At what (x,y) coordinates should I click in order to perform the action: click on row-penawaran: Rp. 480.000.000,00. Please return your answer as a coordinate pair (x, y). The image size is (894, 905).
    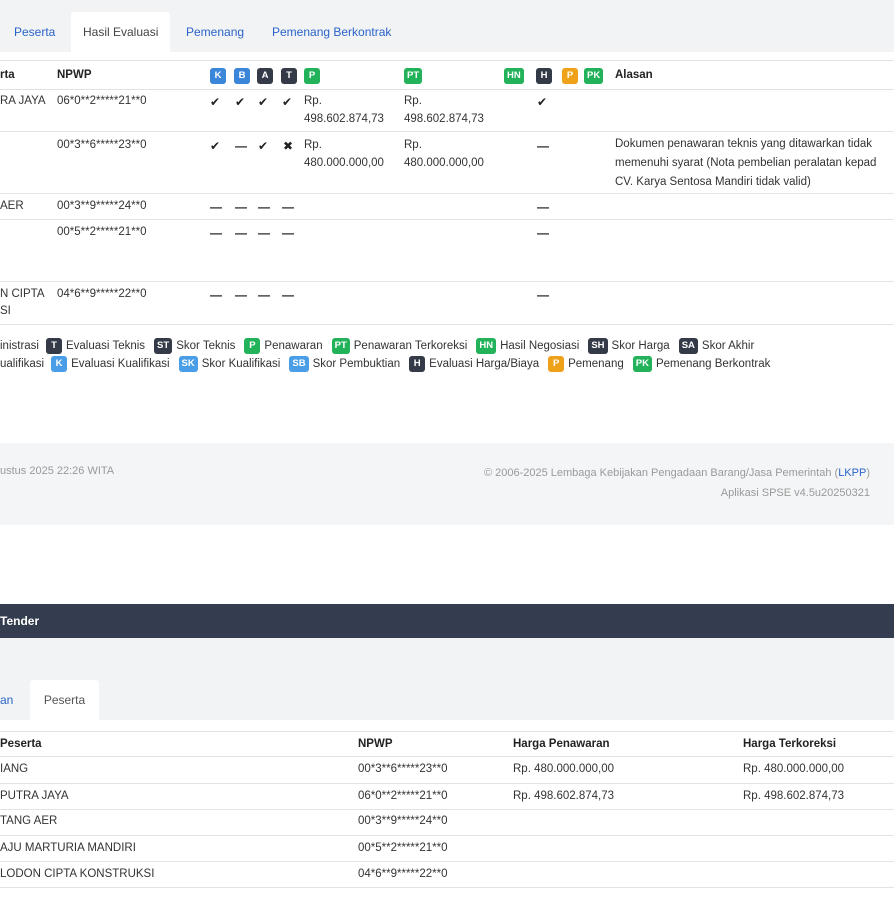
    Looking at the image, I should click on (344, 154).